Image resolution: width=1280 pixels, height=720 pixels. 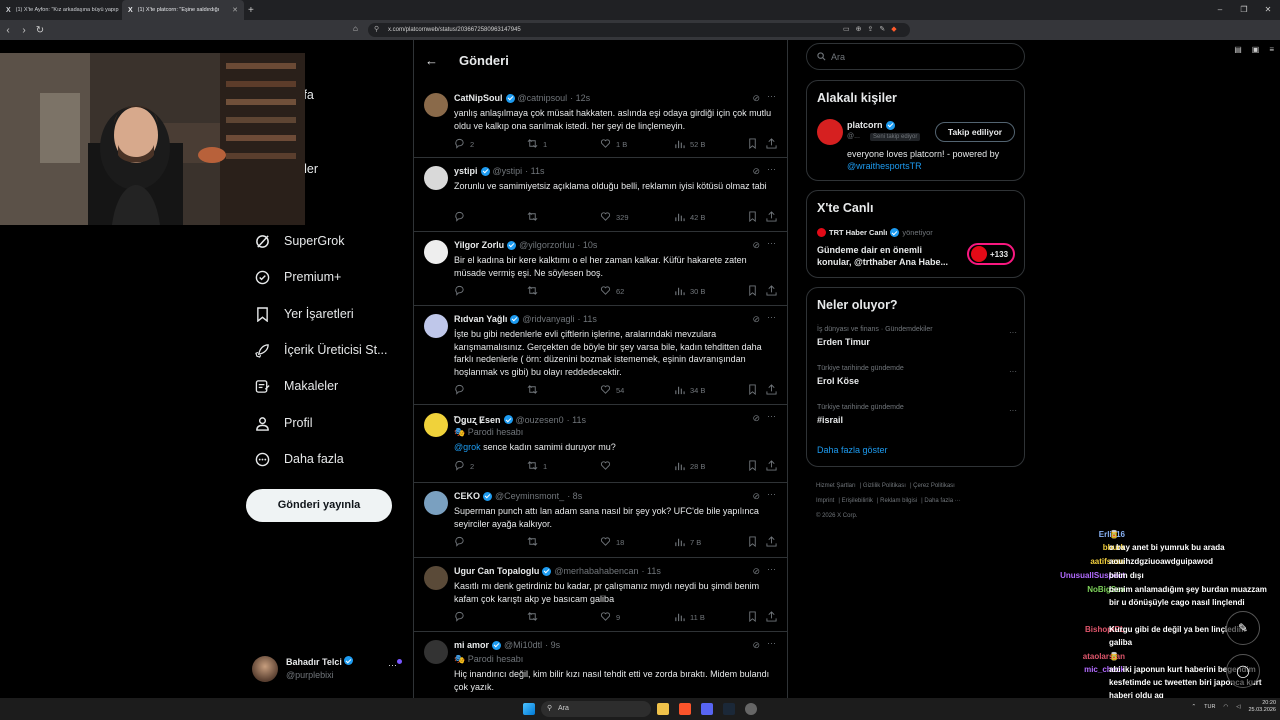 What do you see at coordinates (1271, 50) in the screenshot?
I see `menu-icon: ≡` at bounding box center [1271, 50].